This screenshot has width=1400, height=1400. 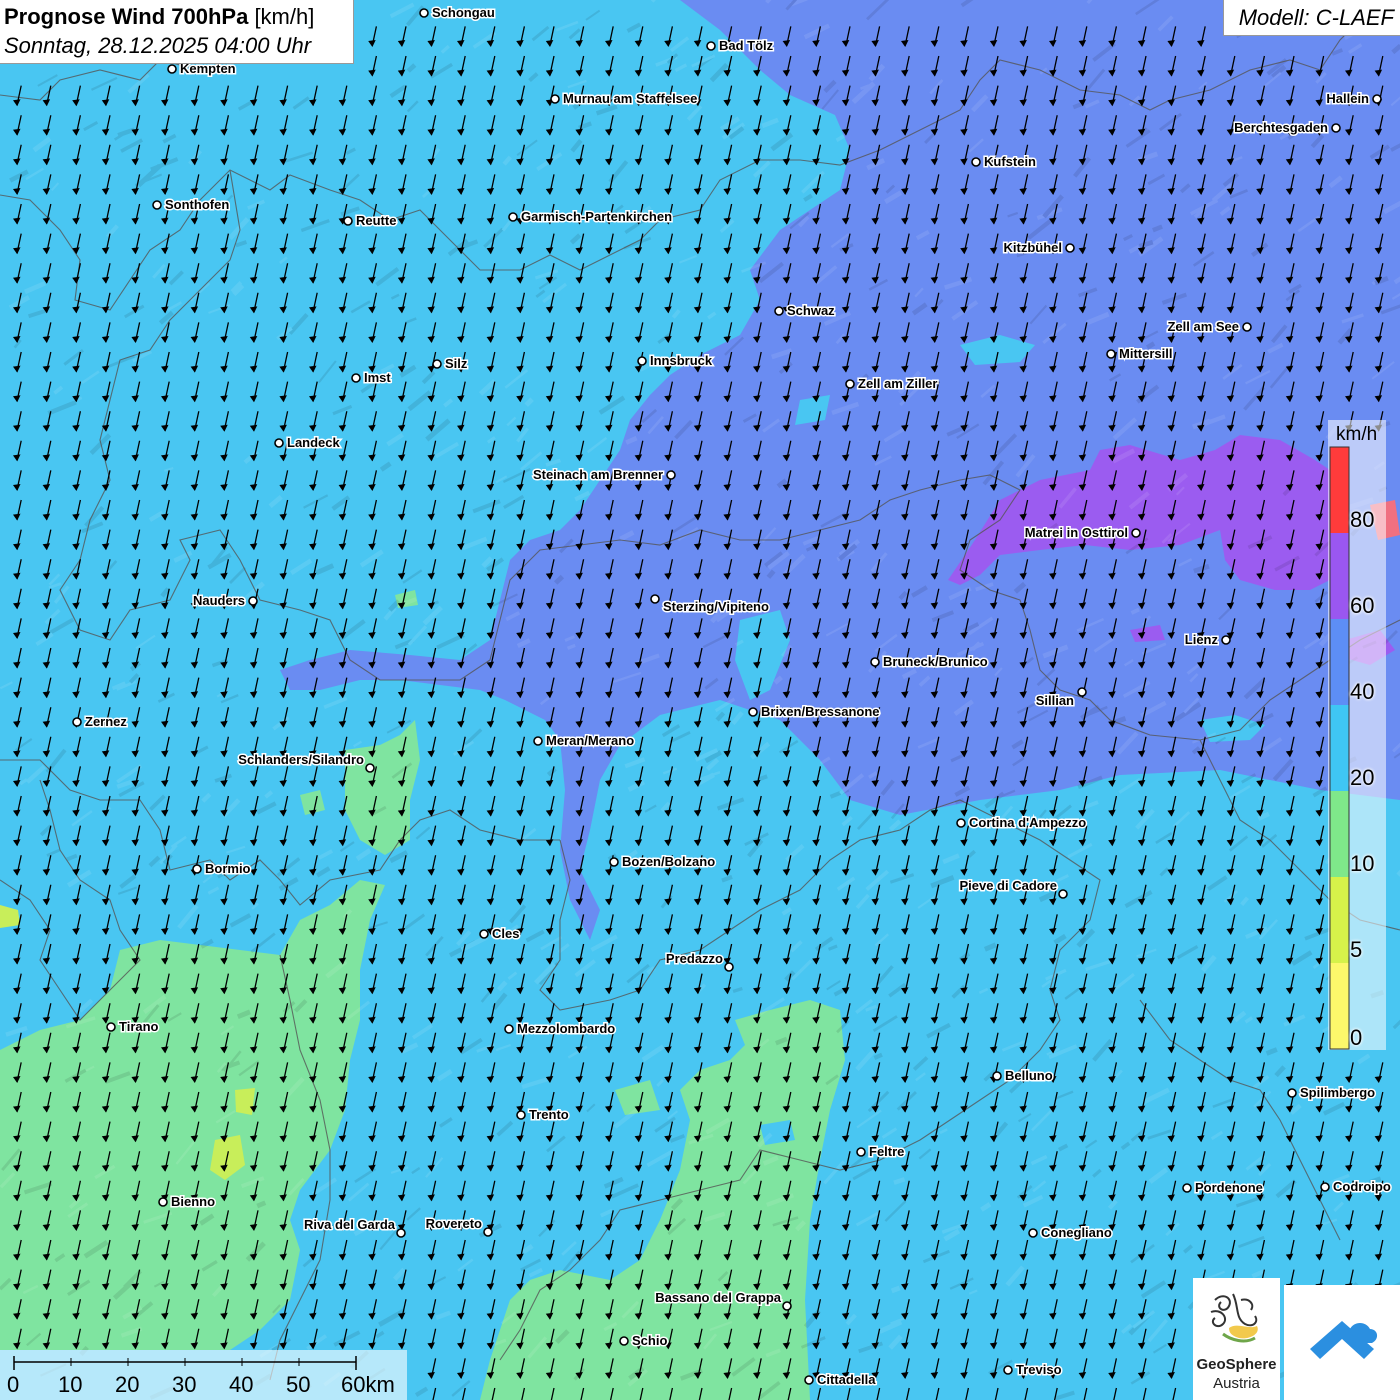 I want to click on city-marker: Schongau, so click(x=457, y=13).